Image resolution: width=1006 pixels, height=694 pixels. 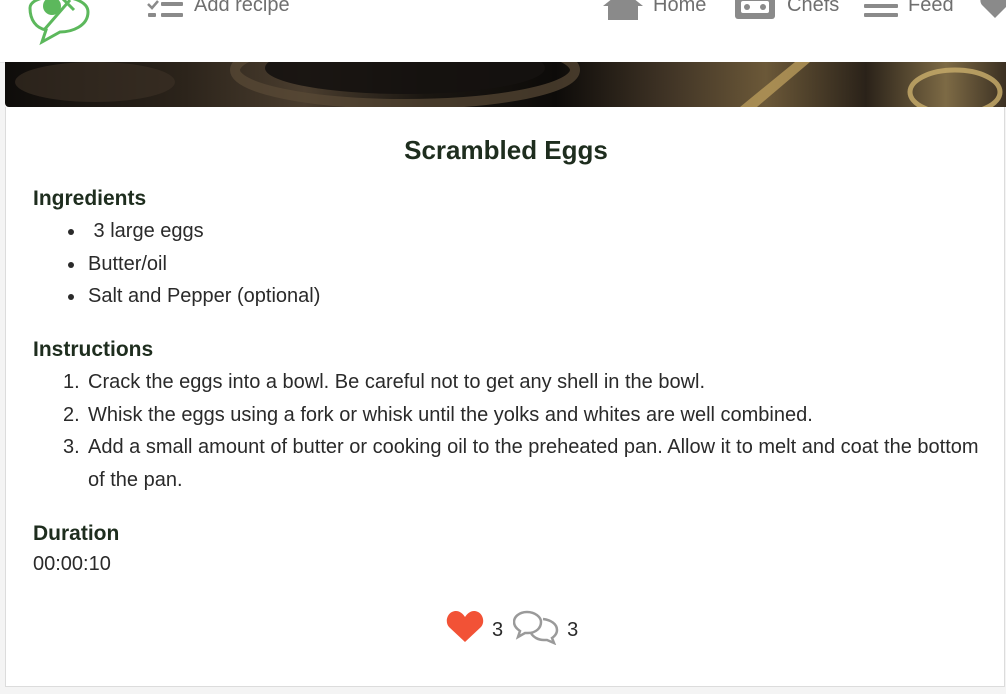 I want to click on logo-icon, so click(x=59, y=23).